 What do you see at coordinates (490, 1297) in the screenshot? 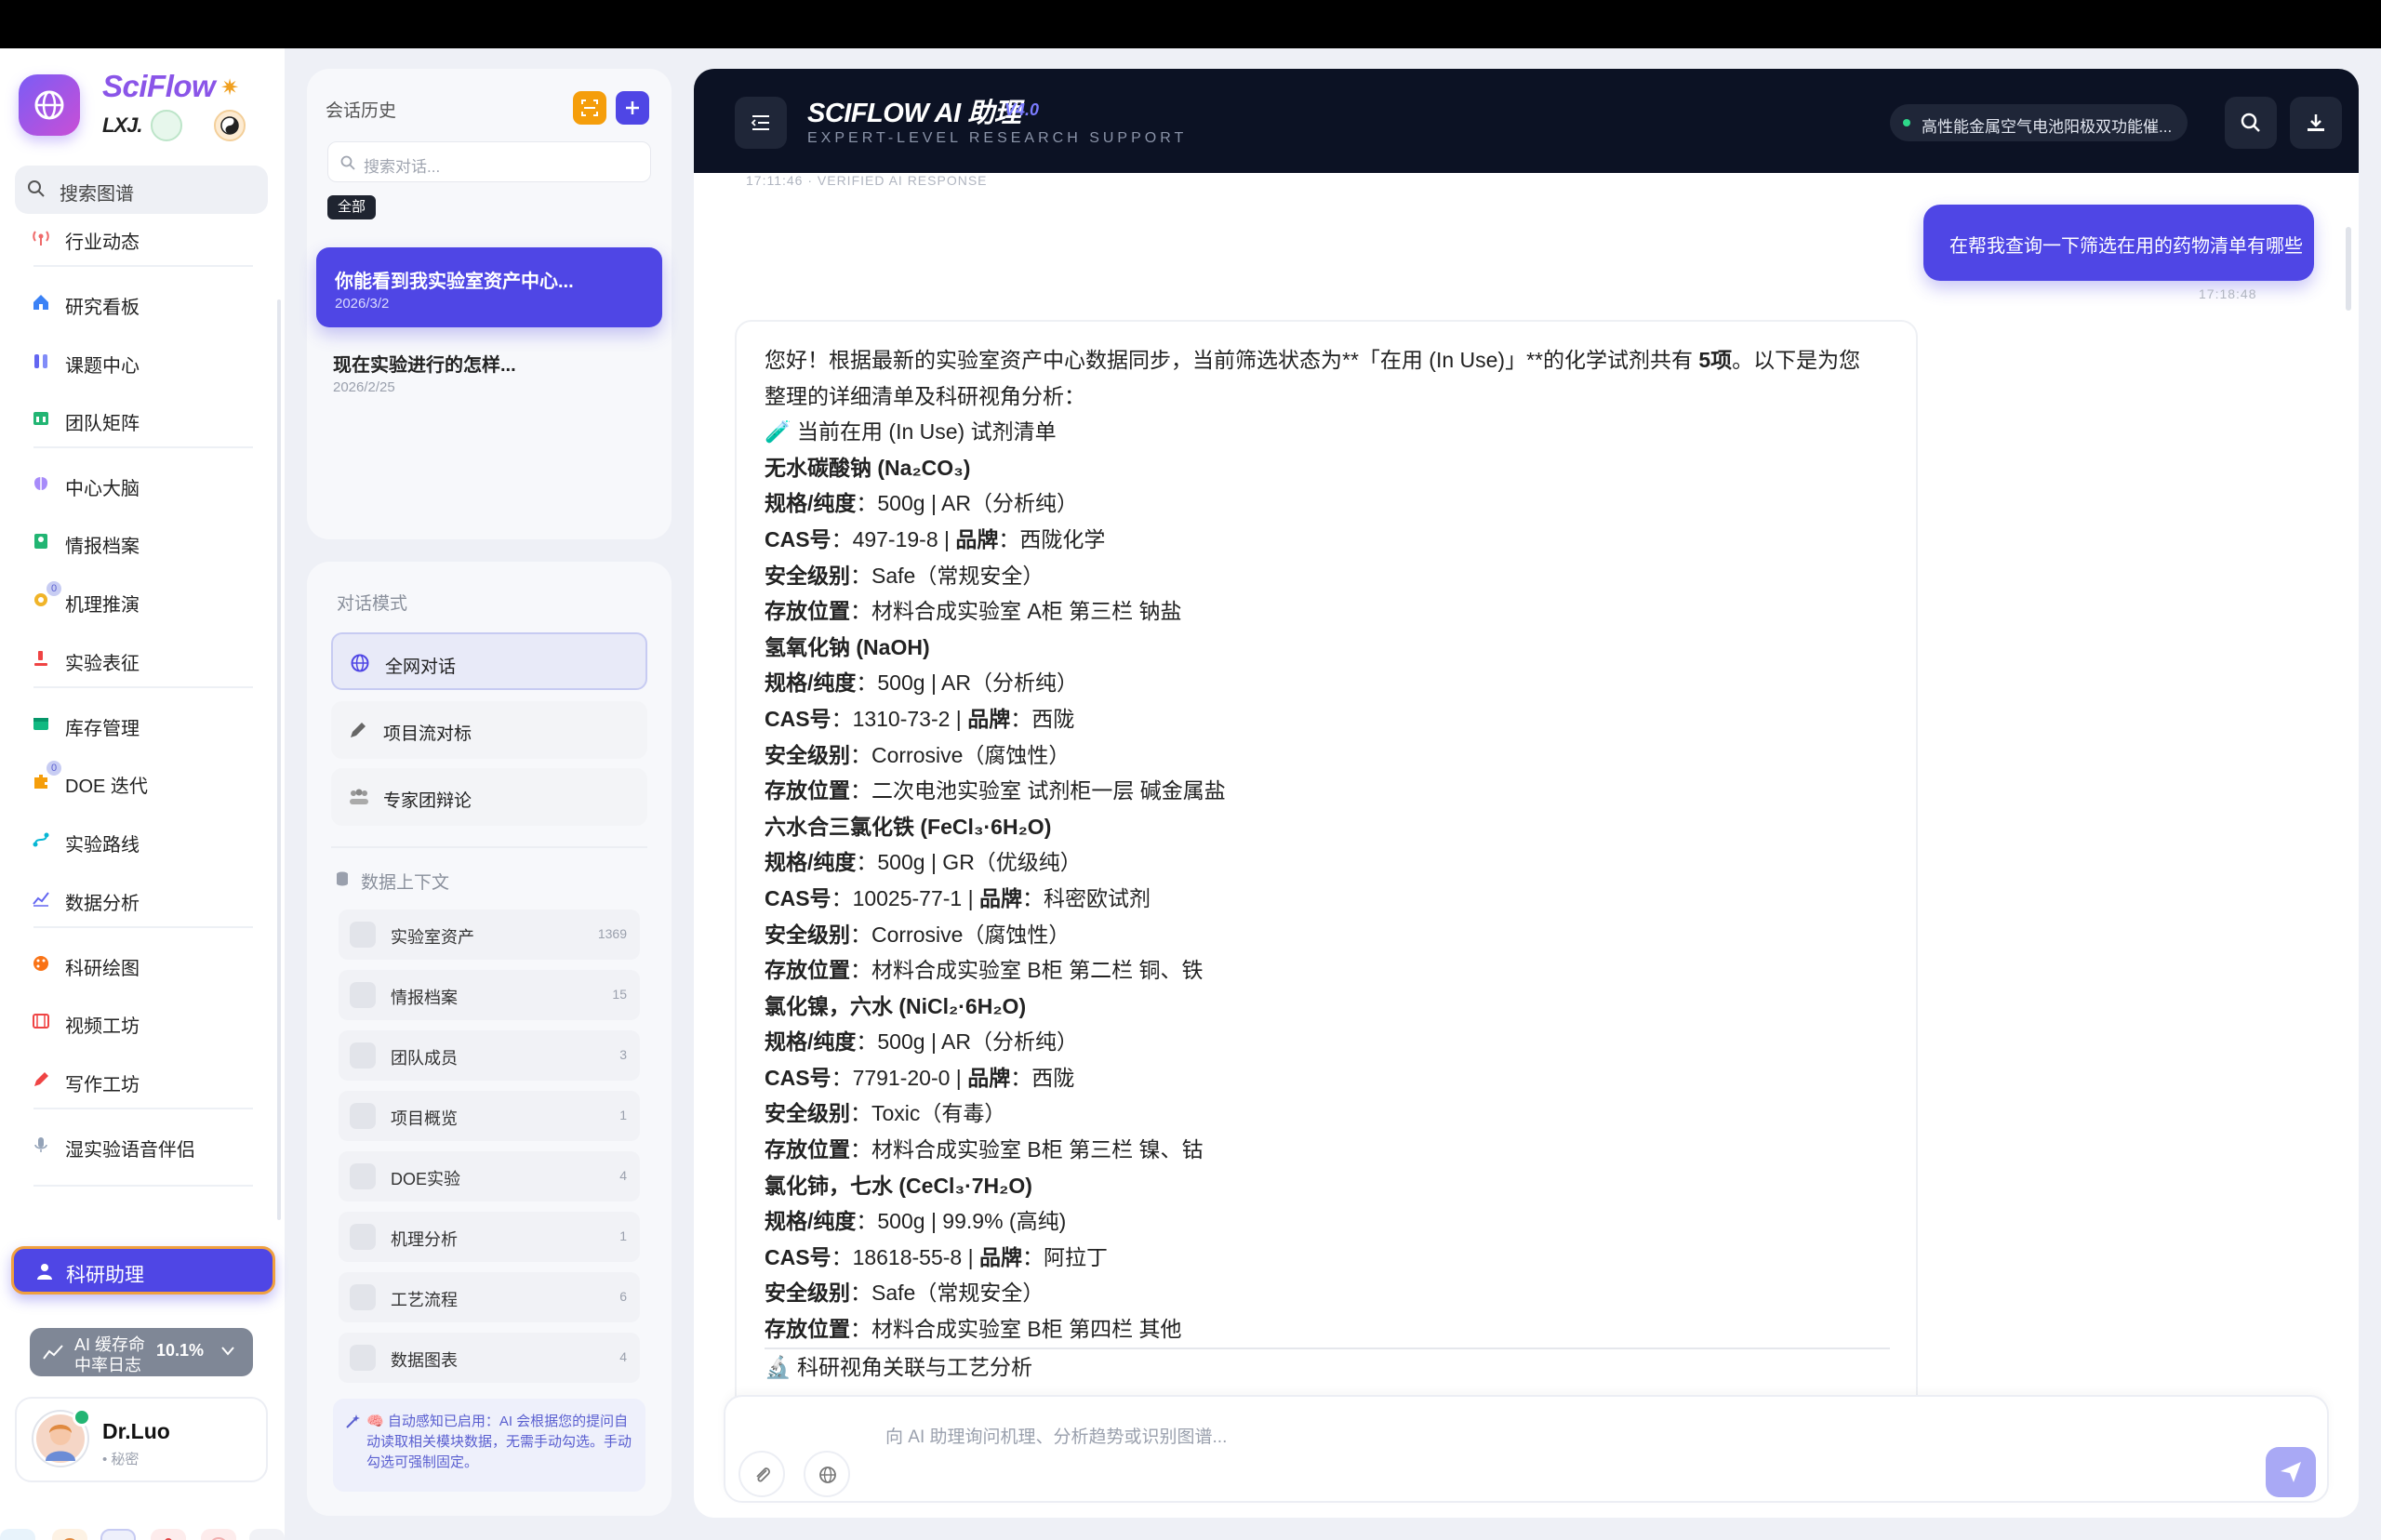
I see `context-item-process: 工艺流程 6` at bounding box center [490, 1297].